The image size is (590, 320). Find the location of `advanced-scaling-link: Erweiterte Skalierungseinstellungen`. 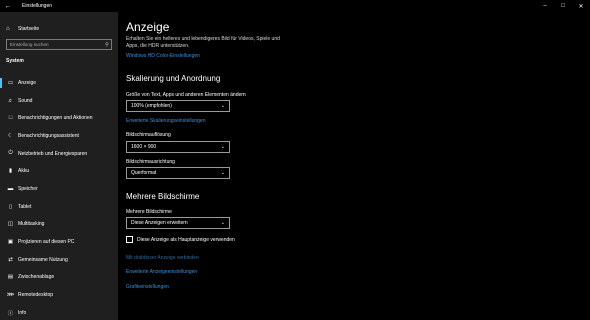

advanced-scaling-link: Erweiterte Skalierungseinstellungen is located at coordinates (166, 121).